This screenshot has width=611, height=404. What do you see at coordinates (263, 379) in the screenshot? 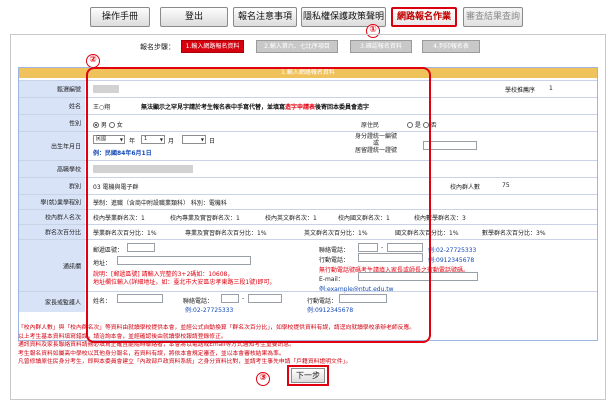
I see `callout-marker-3: ③` at bounding box center [263, 379].